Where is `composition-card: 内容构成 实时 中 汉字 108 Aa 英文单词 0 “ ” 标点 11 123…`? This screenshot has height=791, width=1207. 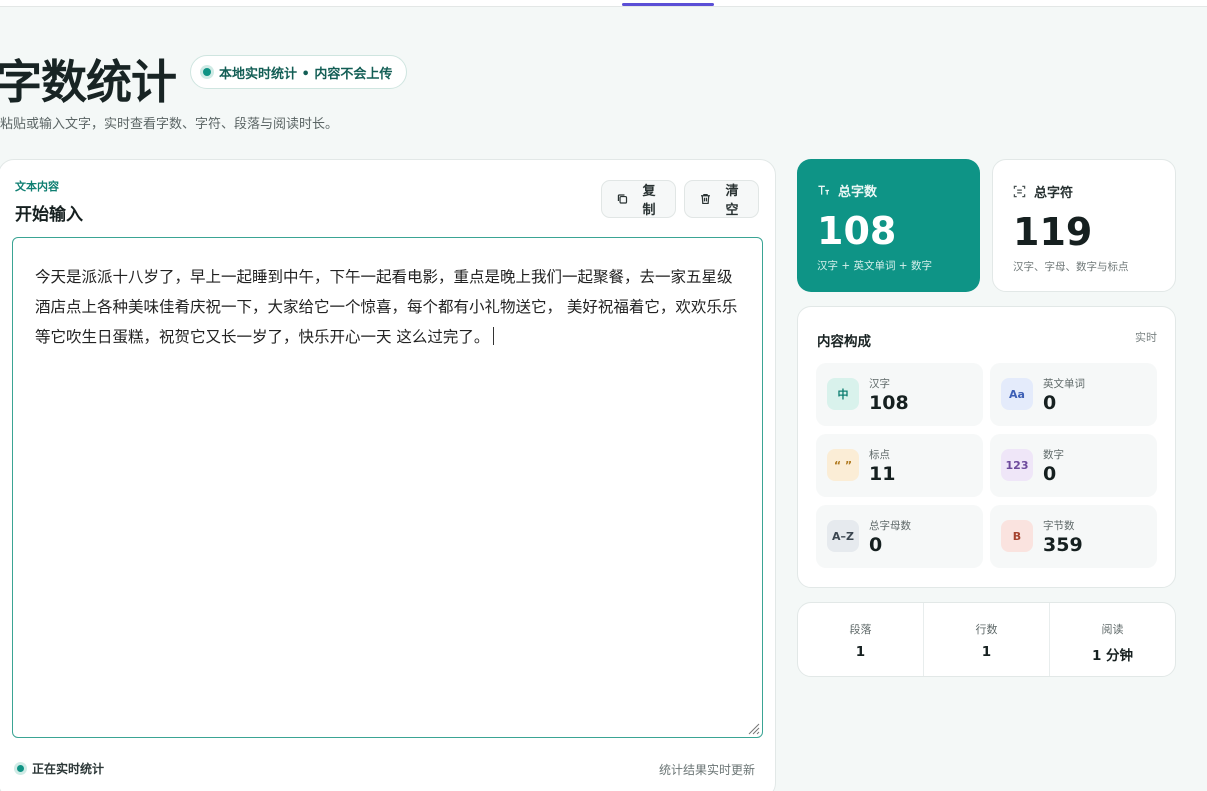 composition-card: 内容构成 实时 中 汉字 108 Aa 英文单词 0 “ ” 标点 11 123… is located at coordinates (986, 447).